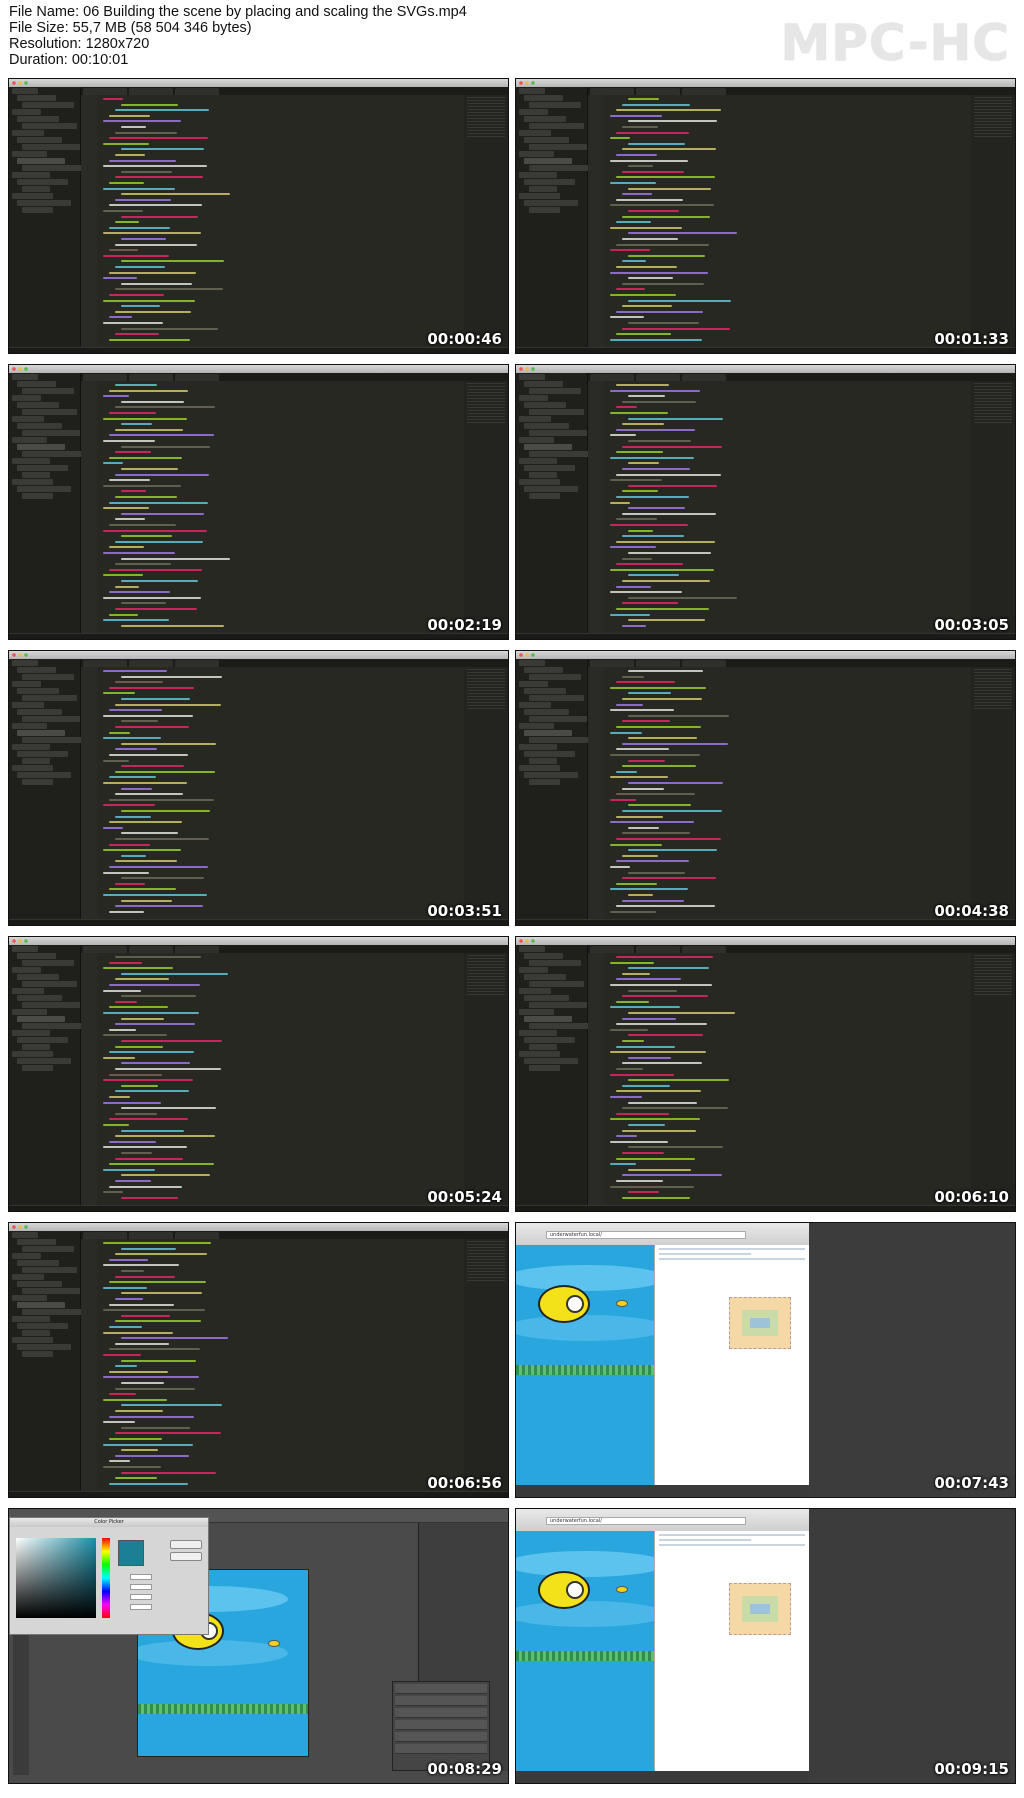 This screenshot has height=1798, width=1024. What do you see at coordinates (106, 1578) in the screenshot?
I see `hue-slider` at bounding box center [106, 1578].